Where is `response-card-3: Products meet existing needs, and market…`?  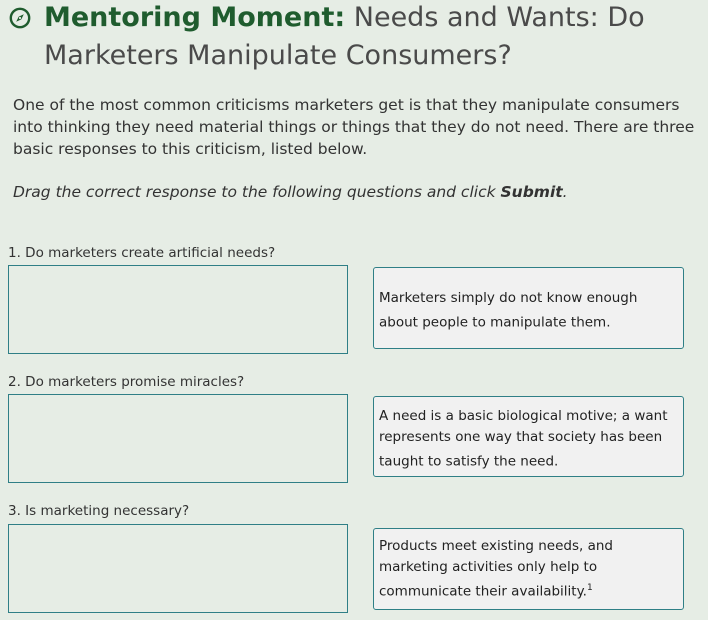
response-card-3: Products meet existing needs, and market… is located at coordinates (528, 569).